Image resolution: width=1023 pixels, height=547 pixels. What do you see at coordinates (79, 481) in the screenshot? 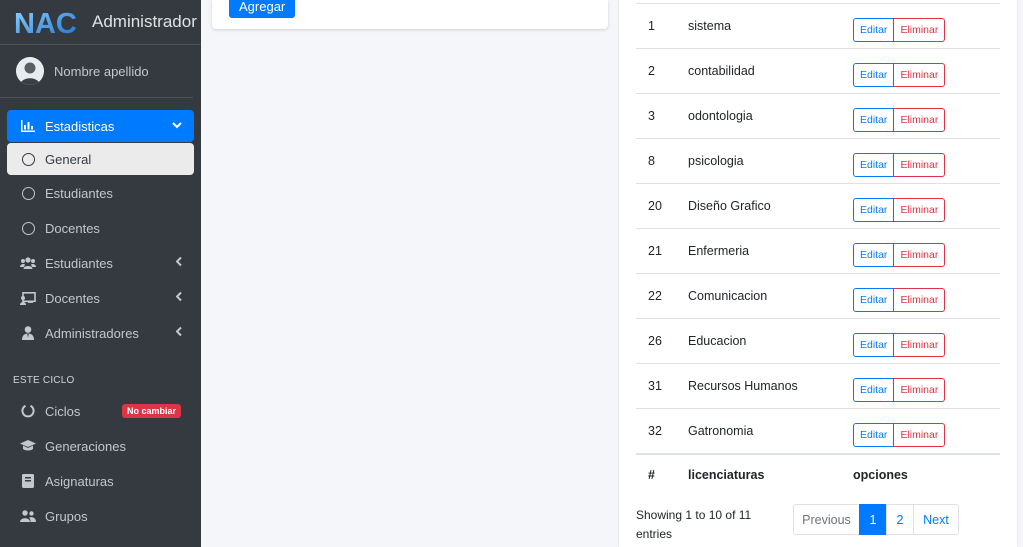
I see `sidebar-item-label: Asignaturas` at bounding box center [79, 481].